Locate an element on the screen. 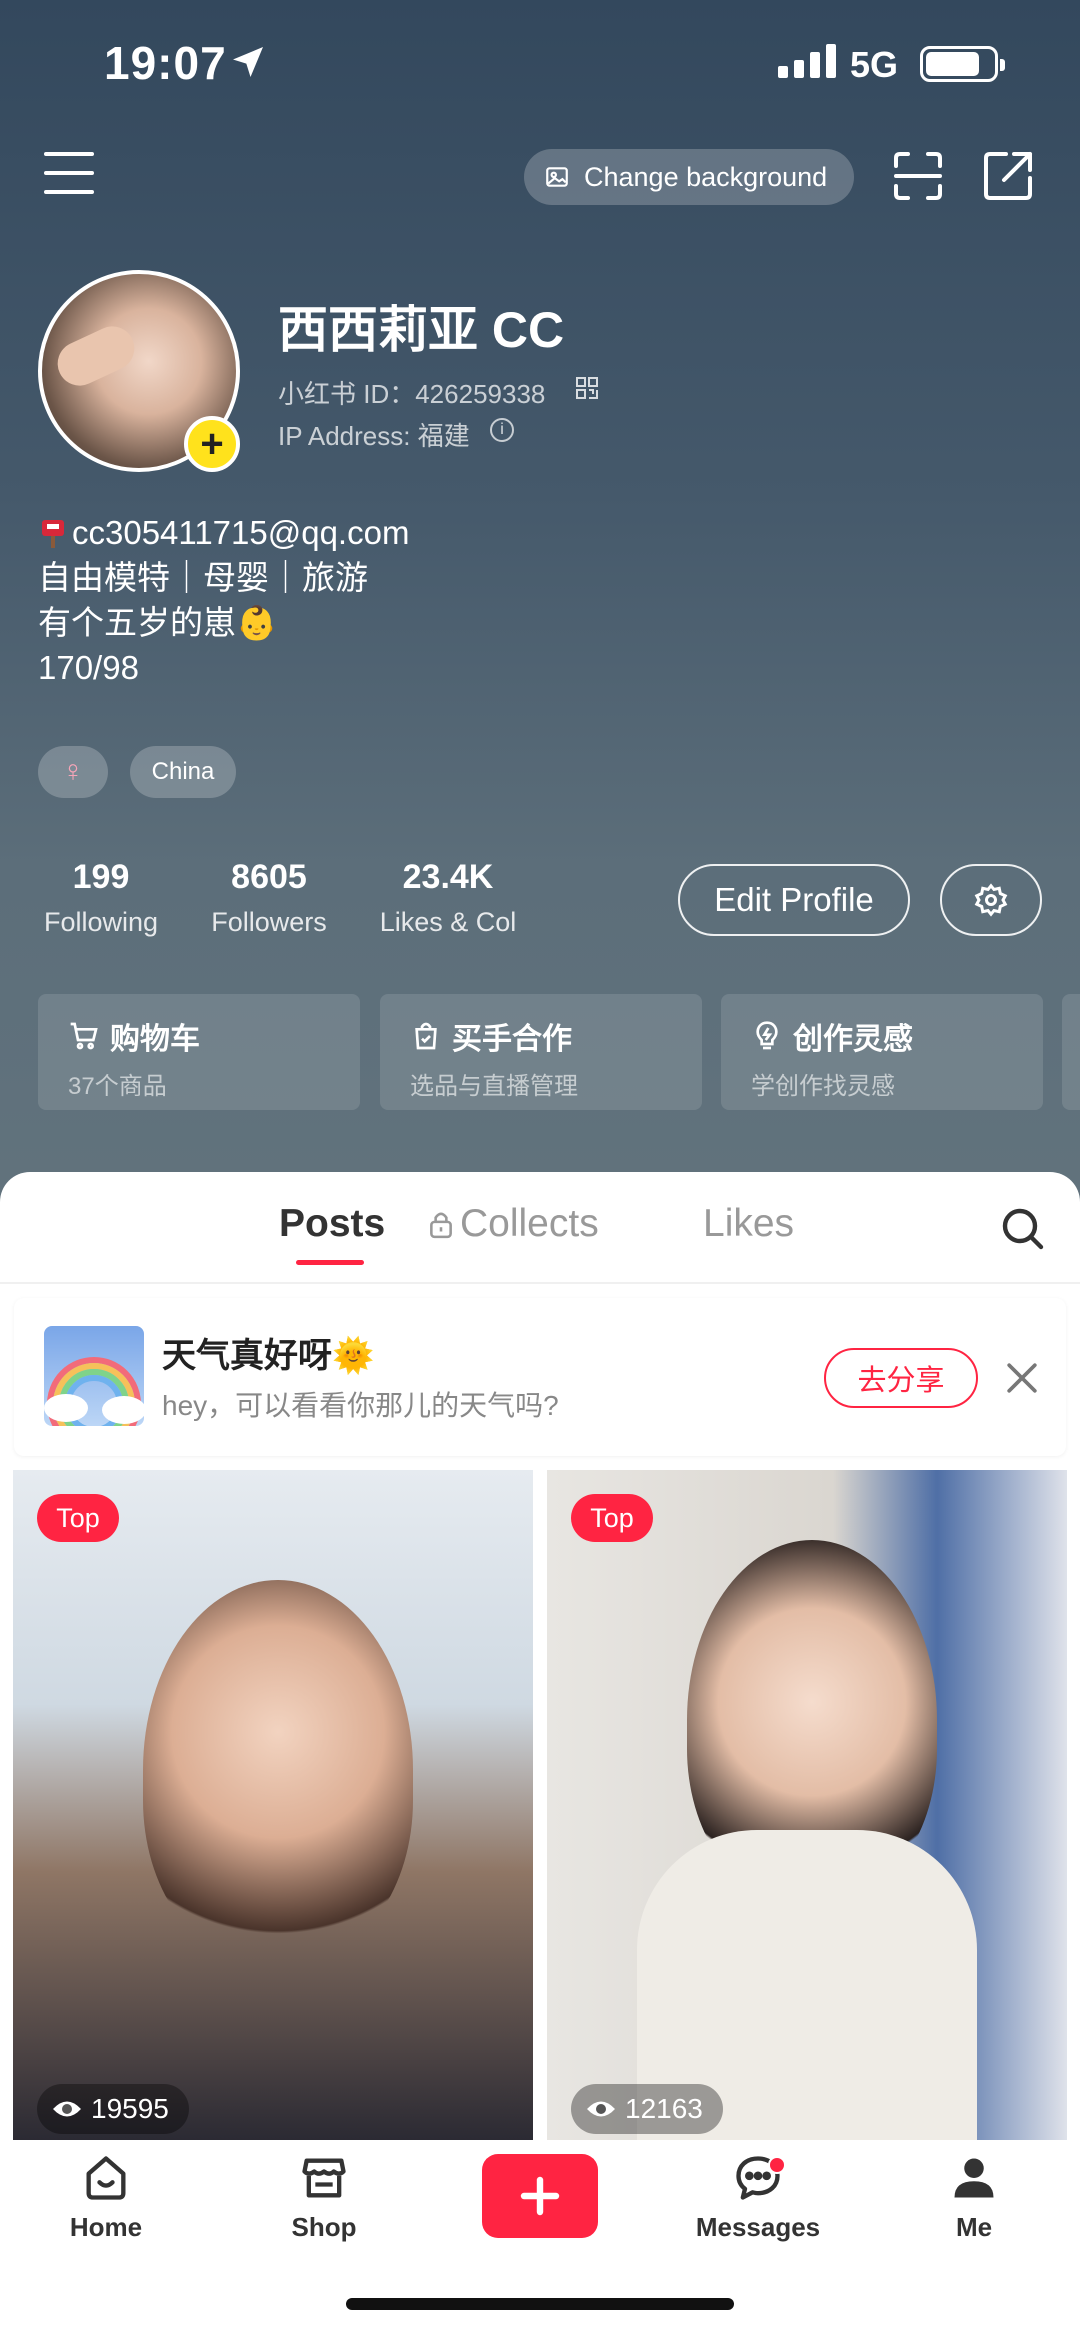  gender-tag: ♀ is located at coordinates (73, 772).